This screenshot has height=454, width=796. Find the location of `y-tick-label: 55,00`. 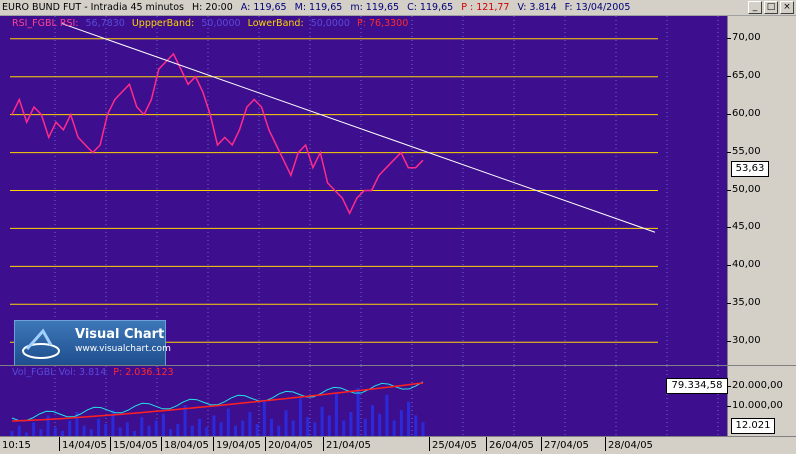

y-tick-label: 55,00 is located at coordinates (744, 151).